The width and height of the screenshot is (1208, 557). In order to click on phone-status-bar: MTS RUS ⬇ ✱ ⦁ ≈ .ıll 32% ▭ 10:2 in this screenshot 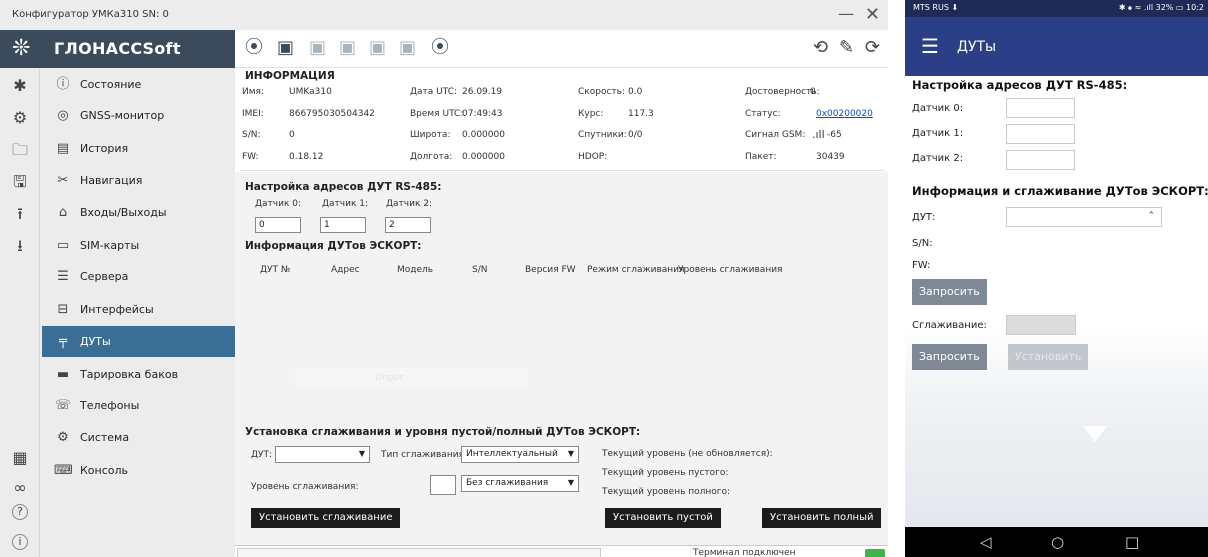, I will do `click(1056, 8)`.